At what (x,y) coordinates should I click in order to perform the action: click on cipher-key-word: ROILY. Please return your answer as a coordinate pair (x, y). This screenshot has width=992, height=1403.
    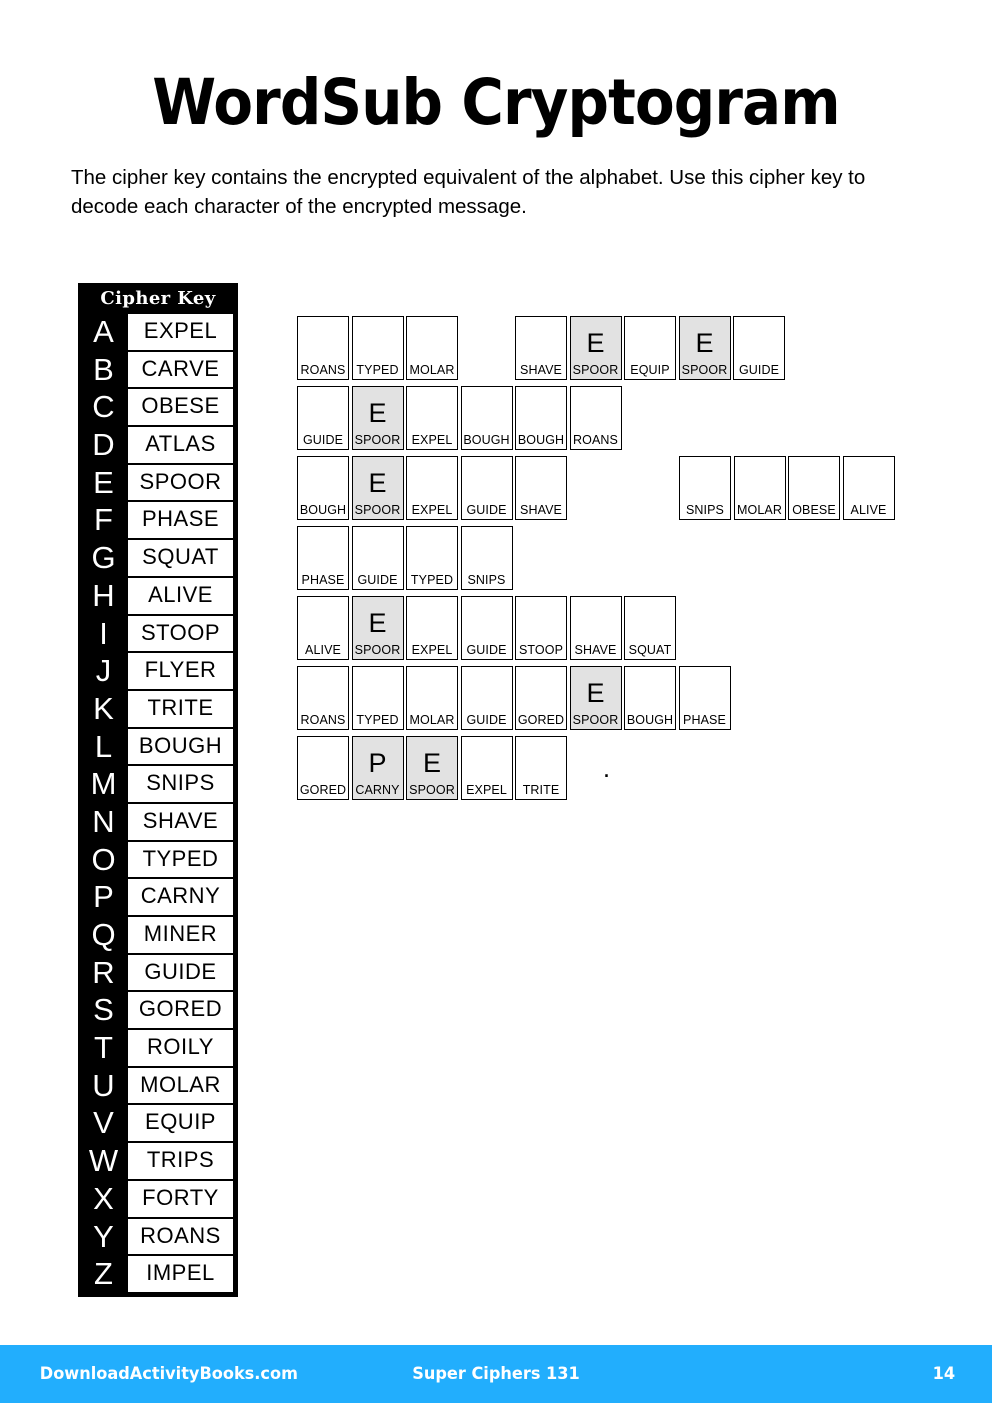
    Looking at the image, I should click on (180, 1048).